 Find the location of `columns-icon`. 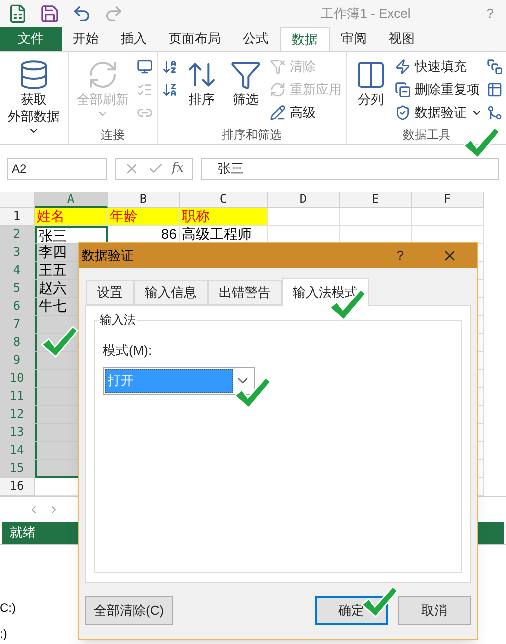

columns-icon is located at coordinates (371, 75).